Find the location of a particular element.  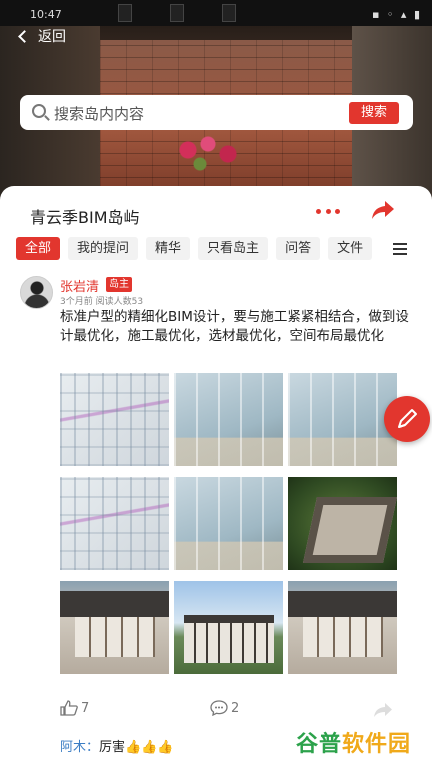

tab-my-questions: 我的提问 is located at coordinates (103, 248).